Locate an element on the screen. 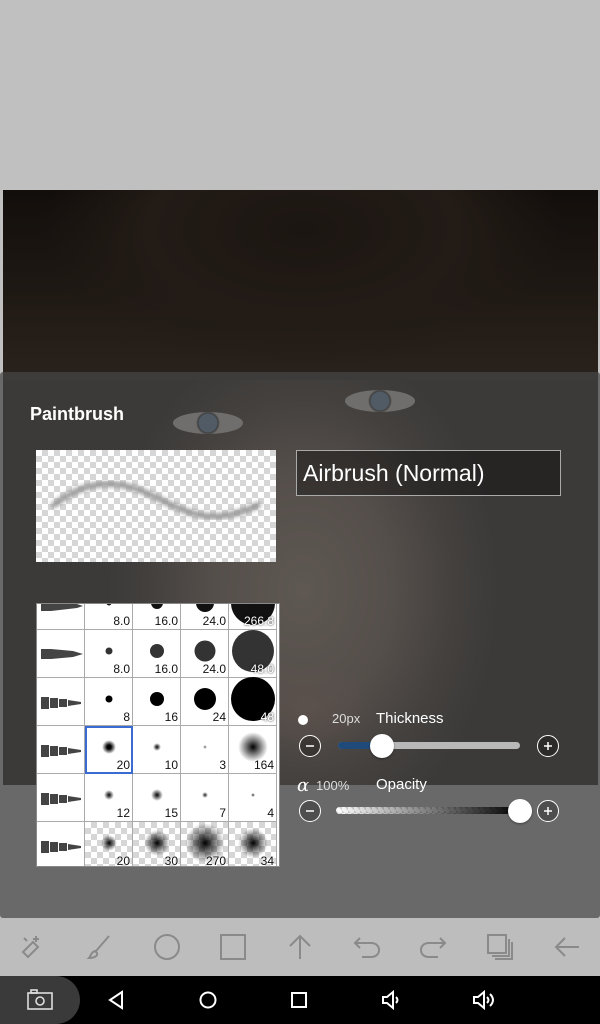 The height and width of the screenshot is (1024, 600). up-arrow-icon is located at coordinates (300, 947).